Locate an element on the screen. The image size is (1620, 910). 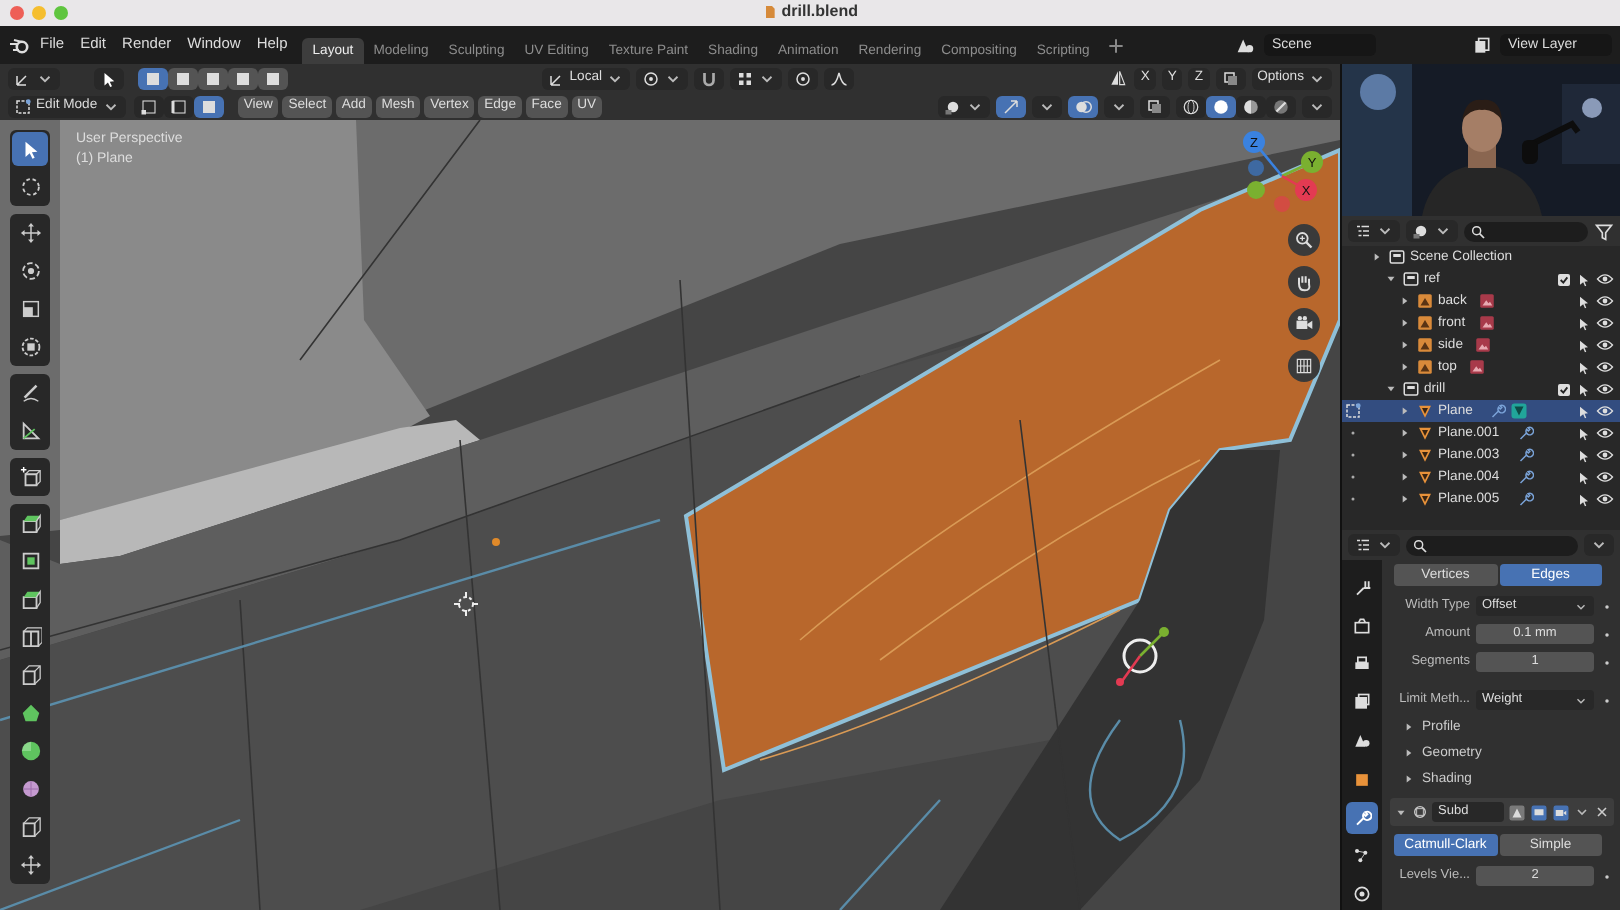
x-ray-icon is located at coordinates (1155, 106).